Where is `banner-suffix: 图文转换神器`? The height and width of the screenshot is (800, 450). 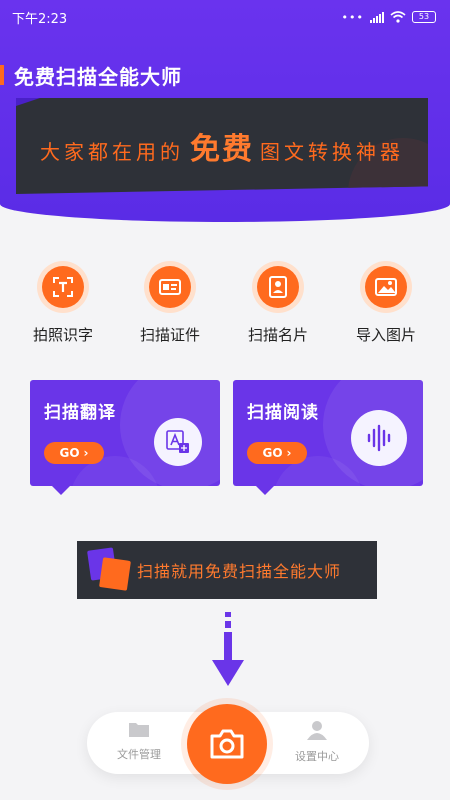
banner-suffix: 图文转换神器 is located at coordinates (332, 152).